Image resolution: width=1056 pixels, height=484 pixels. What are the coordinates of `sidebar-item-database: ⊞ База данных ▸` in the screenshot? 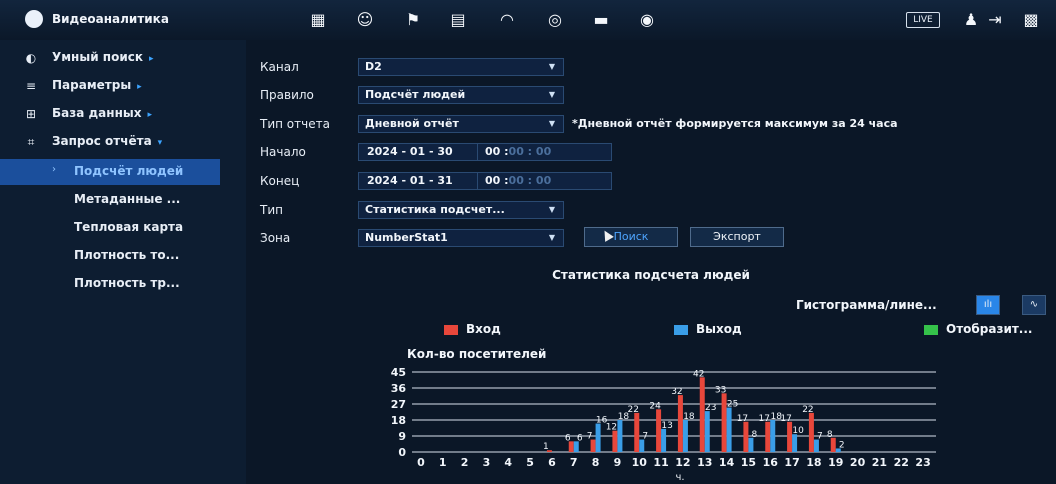 It's located at (123, 114).